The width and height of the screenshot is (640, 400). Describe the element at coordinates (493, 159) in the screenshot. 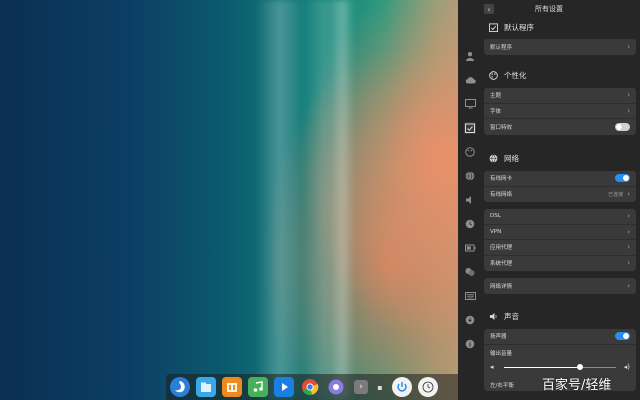

I see `globe-icon` at that location.